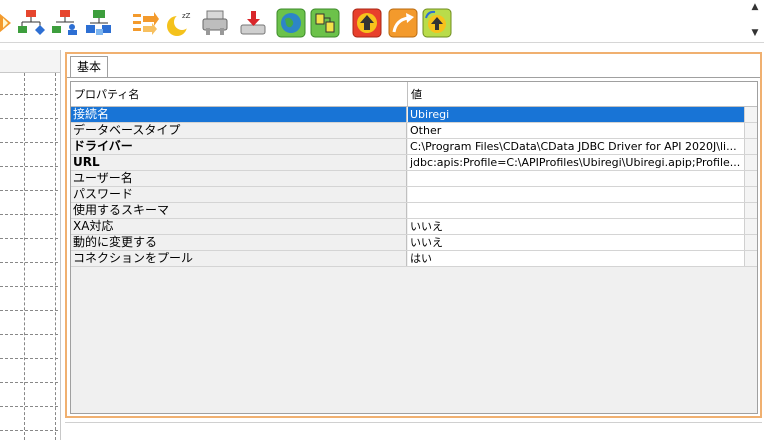  I want to click on property-row: コネクションをプール はい, so click(414, 259).